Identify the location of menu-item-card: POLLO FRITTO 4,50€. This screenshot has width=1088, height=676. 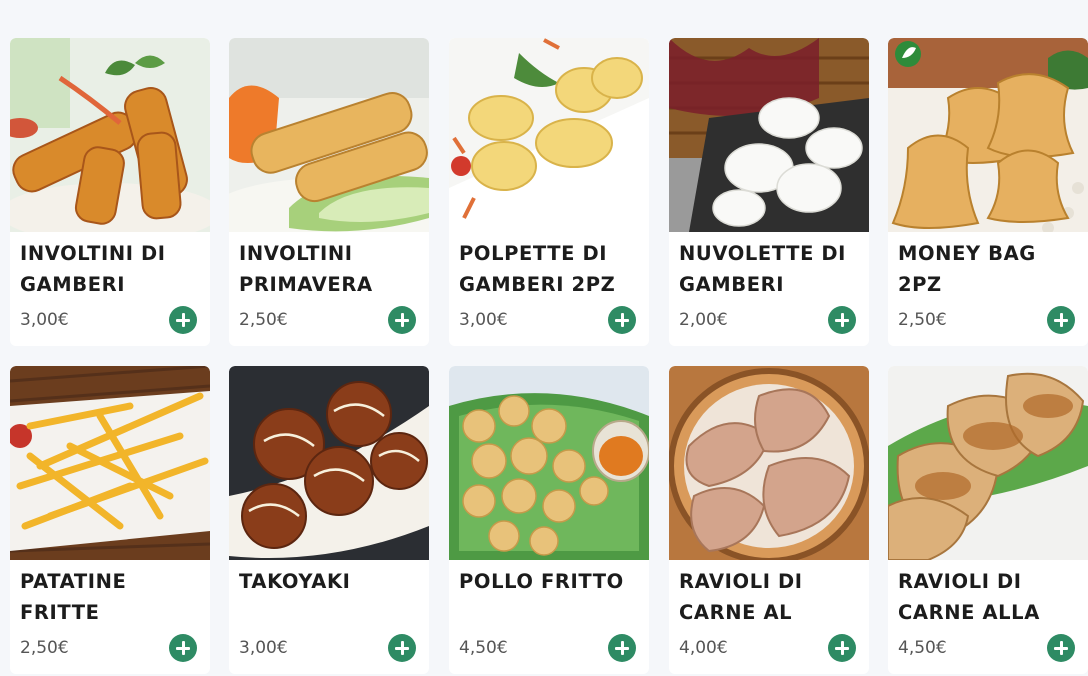
(549, 520).